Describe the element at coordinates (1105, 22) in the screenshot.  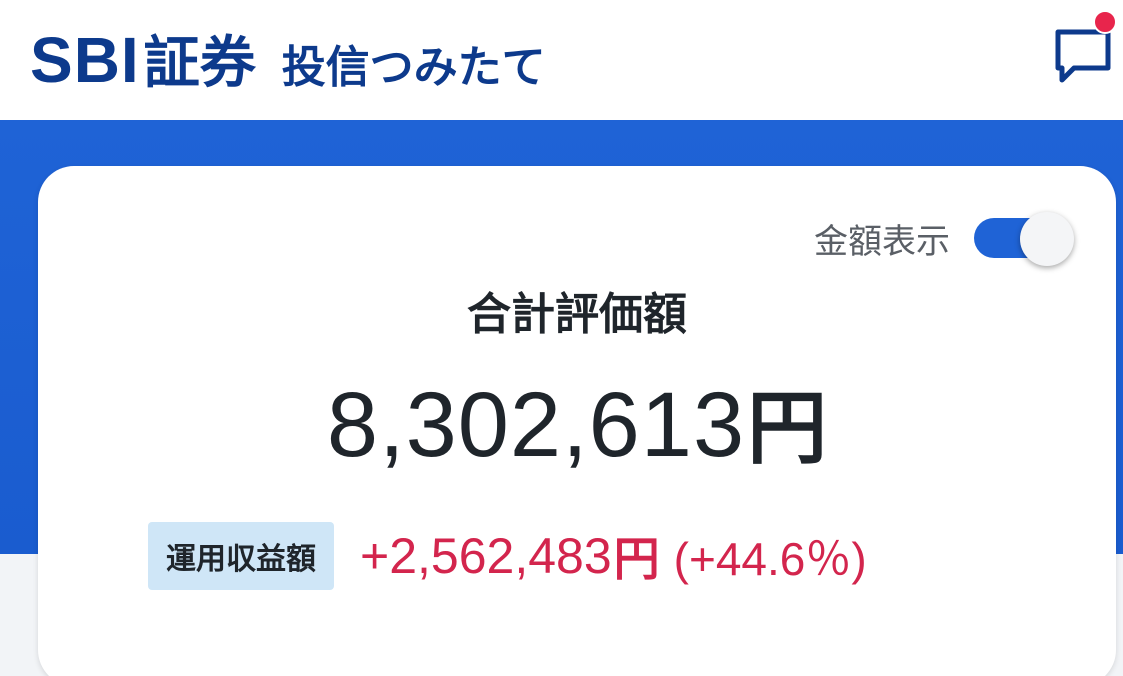
I see `notification-badge` at that location.